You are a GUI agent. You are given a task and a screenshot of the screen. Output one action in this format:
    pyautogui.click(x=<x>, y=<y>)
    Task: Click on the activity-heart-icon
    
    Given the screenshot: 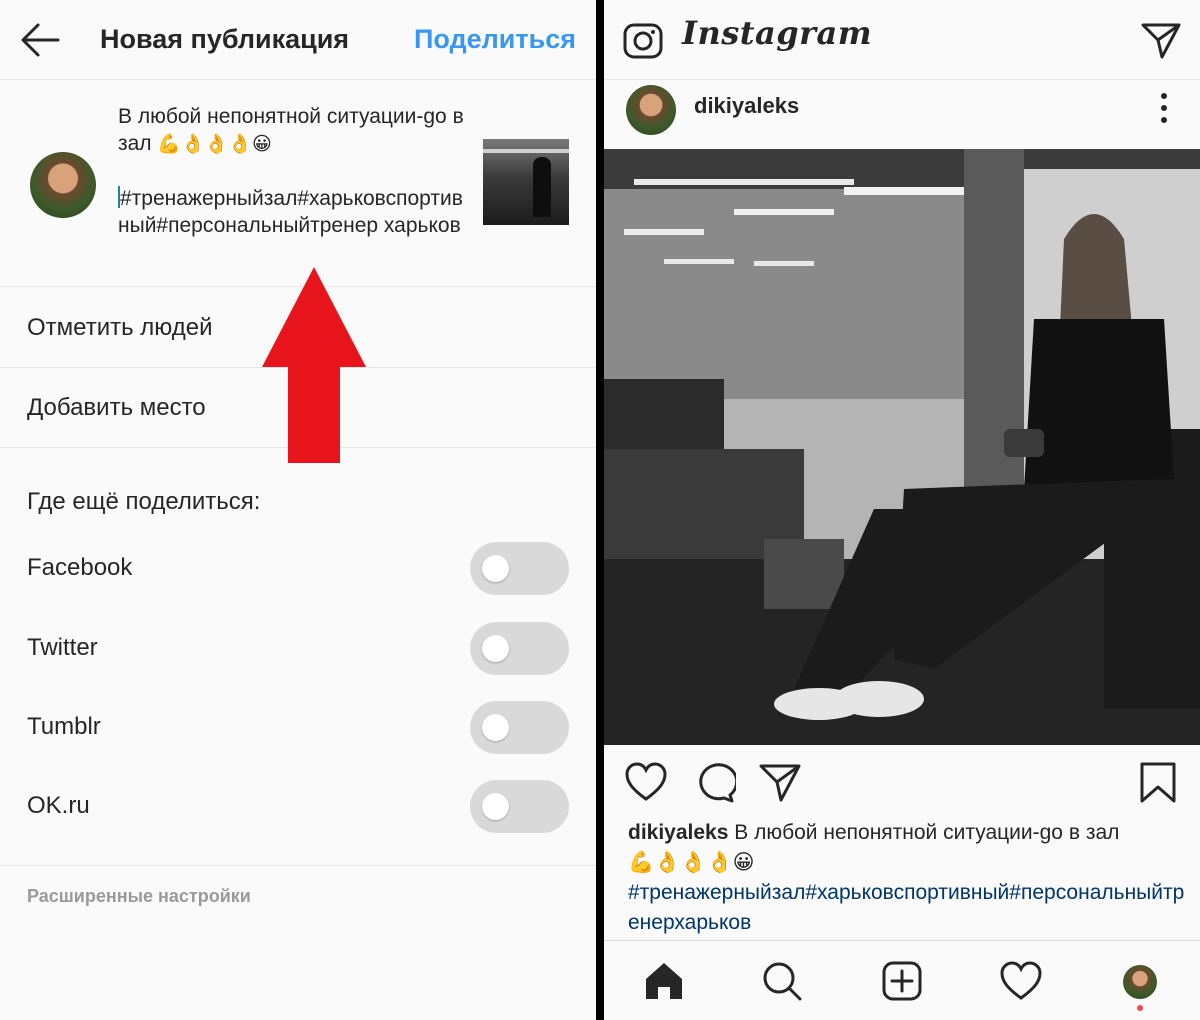 What is the action you would take?
    pyautogui.click(x=1021, y=981)
    